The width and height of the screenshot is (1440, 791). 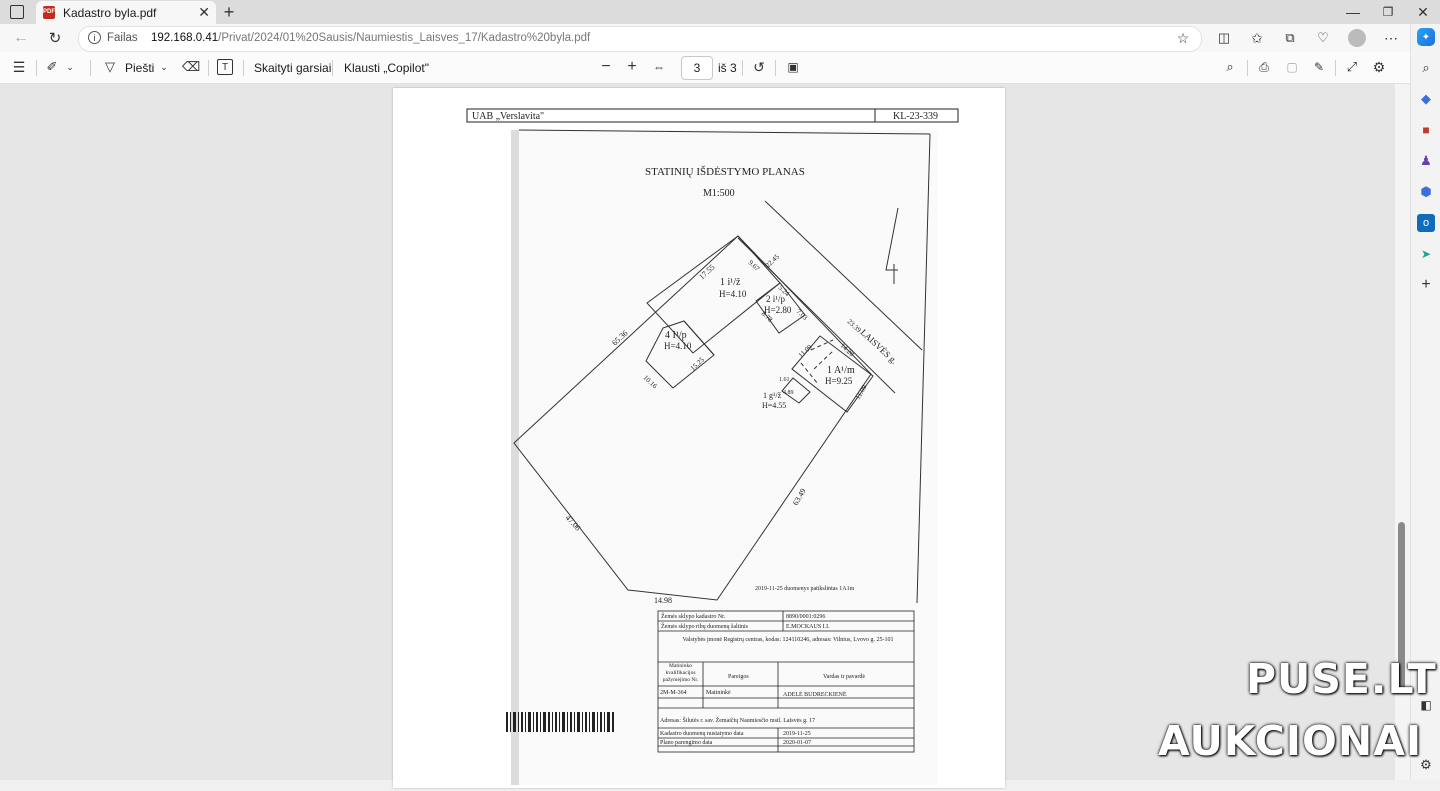 I want to click on split-screen-icon: ◫, so click(x=1224, y=38).